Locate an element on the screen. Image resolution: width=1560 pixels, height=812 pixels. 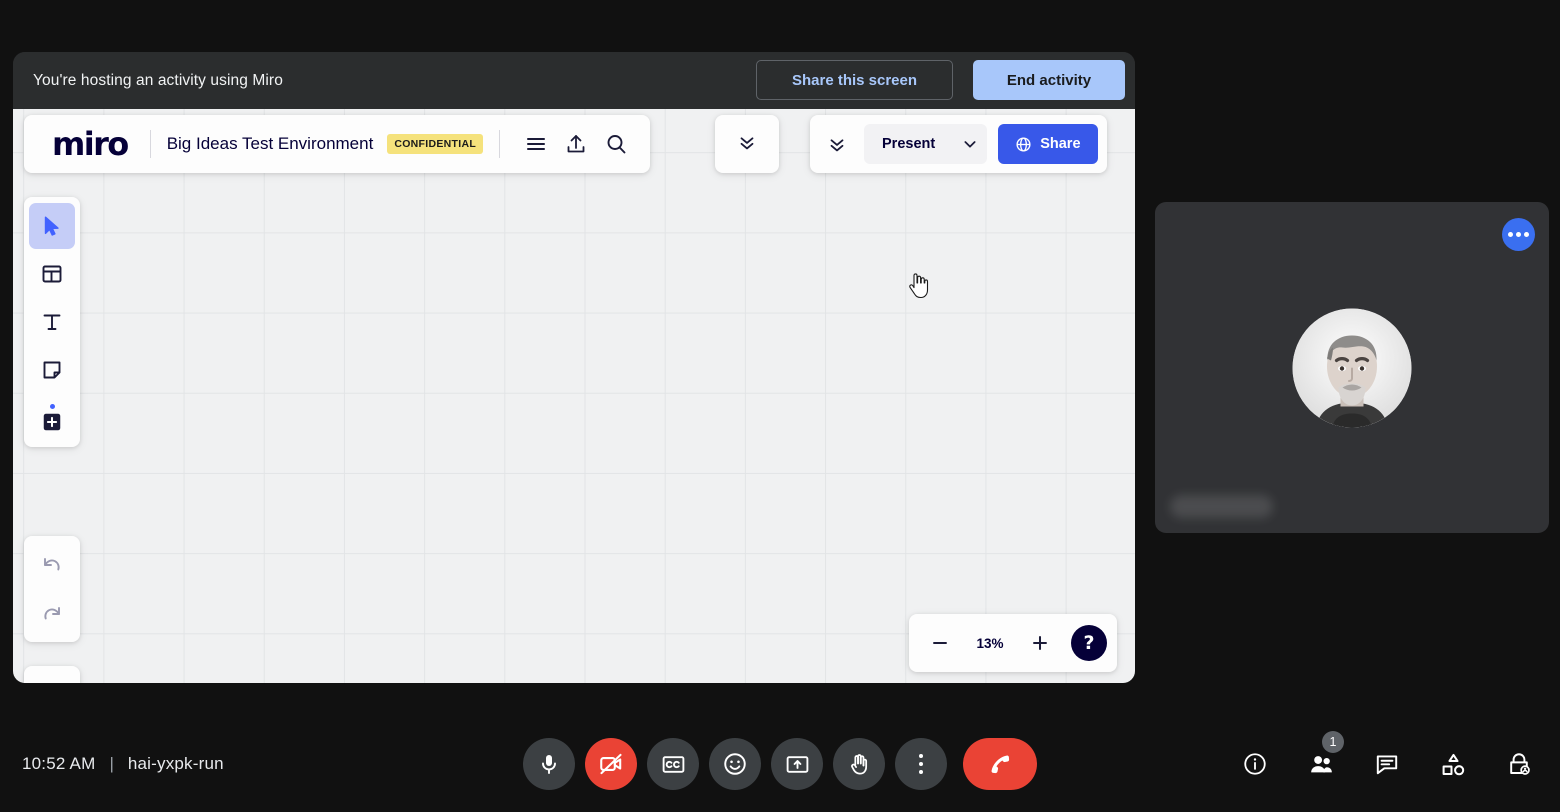
people-icon is located at coordinates (1321, 764).